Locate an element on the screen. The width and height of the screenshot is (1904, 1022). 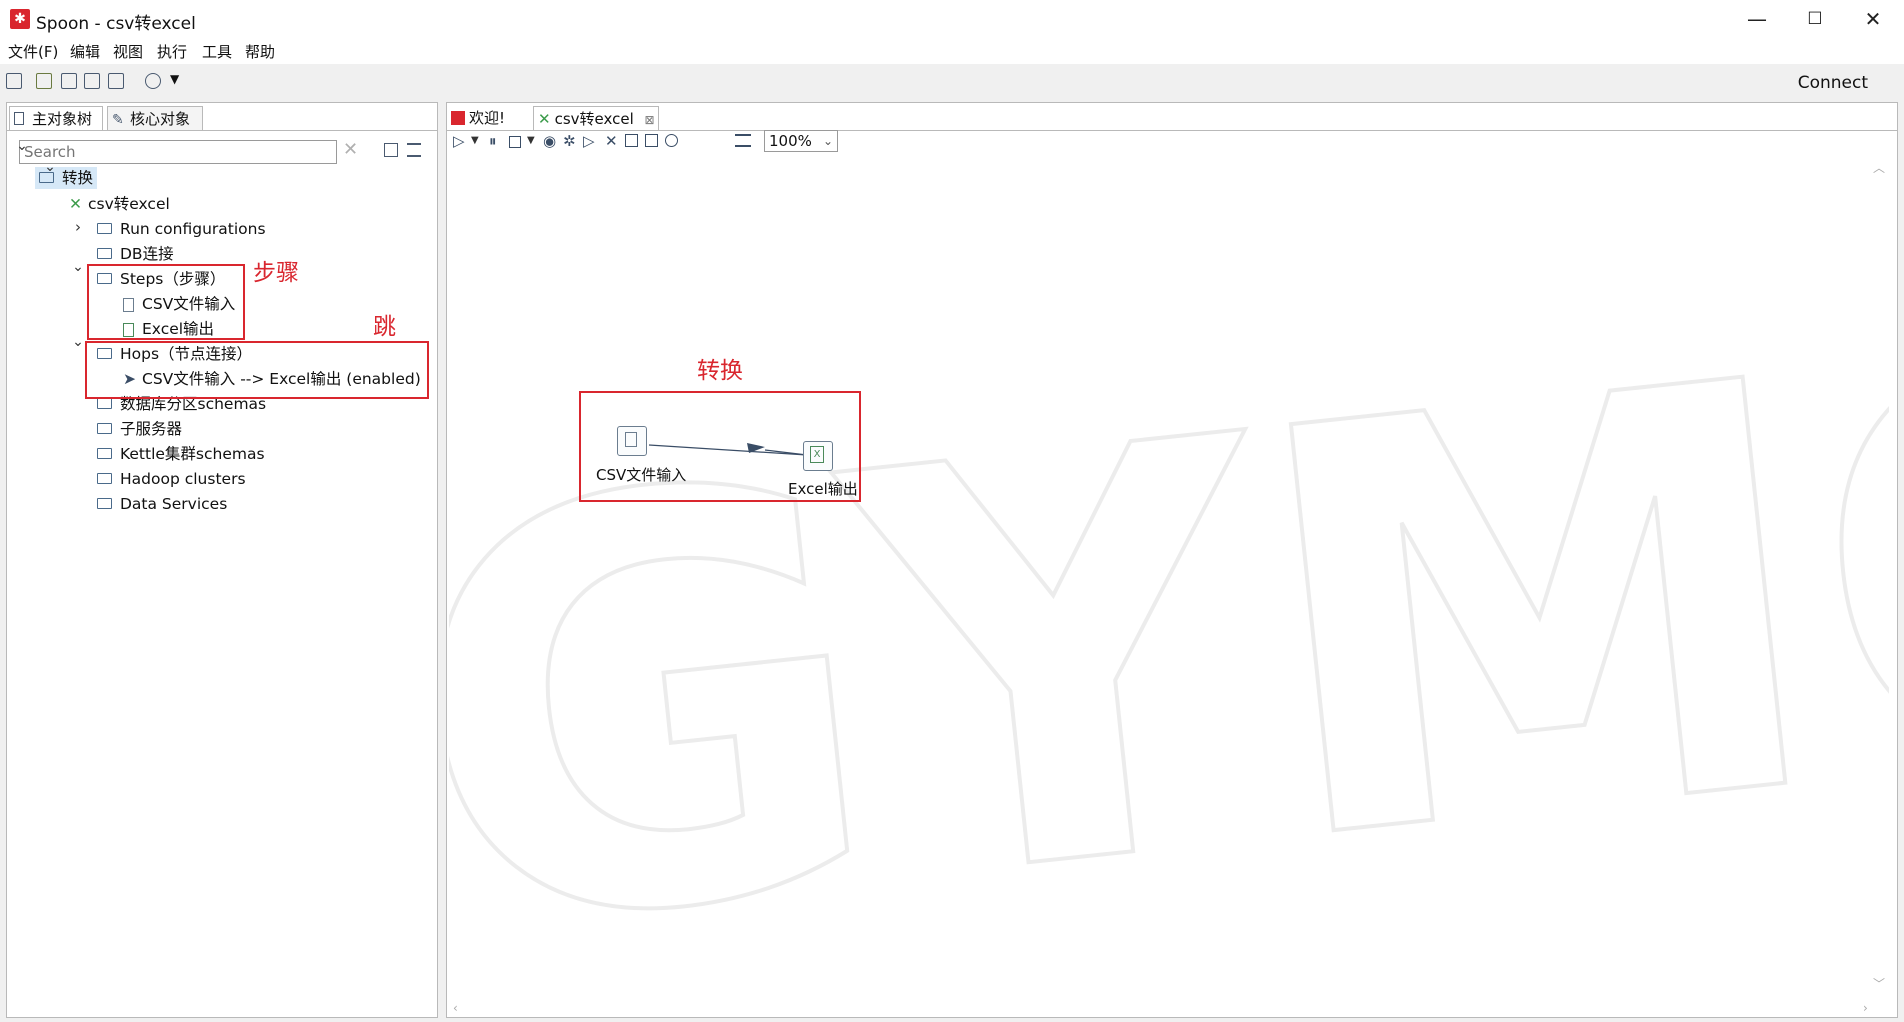
minimize-button: — is located at coordinates (1757, 19).